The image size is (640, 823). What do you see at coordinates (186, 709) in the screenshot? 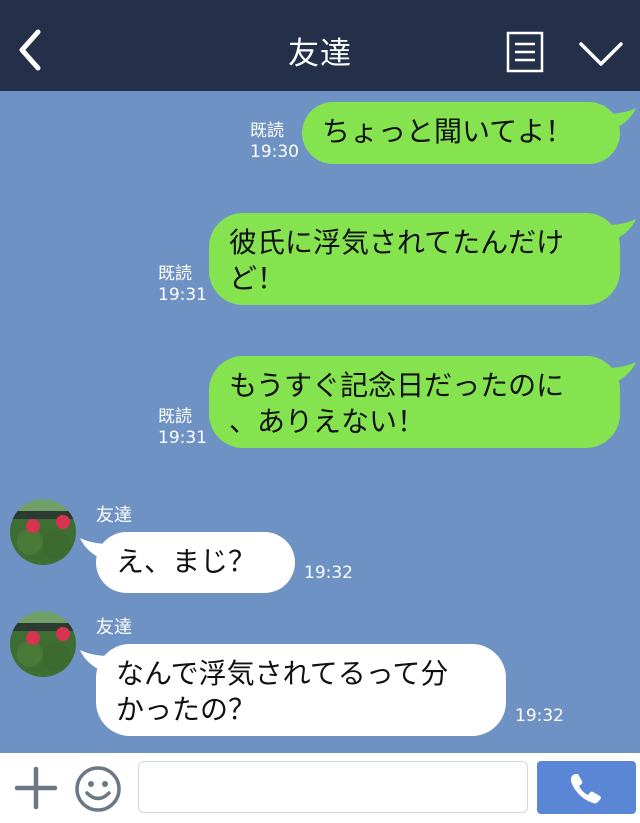
I see `message-text-line: かったの？` at bounding box center [186, 709].